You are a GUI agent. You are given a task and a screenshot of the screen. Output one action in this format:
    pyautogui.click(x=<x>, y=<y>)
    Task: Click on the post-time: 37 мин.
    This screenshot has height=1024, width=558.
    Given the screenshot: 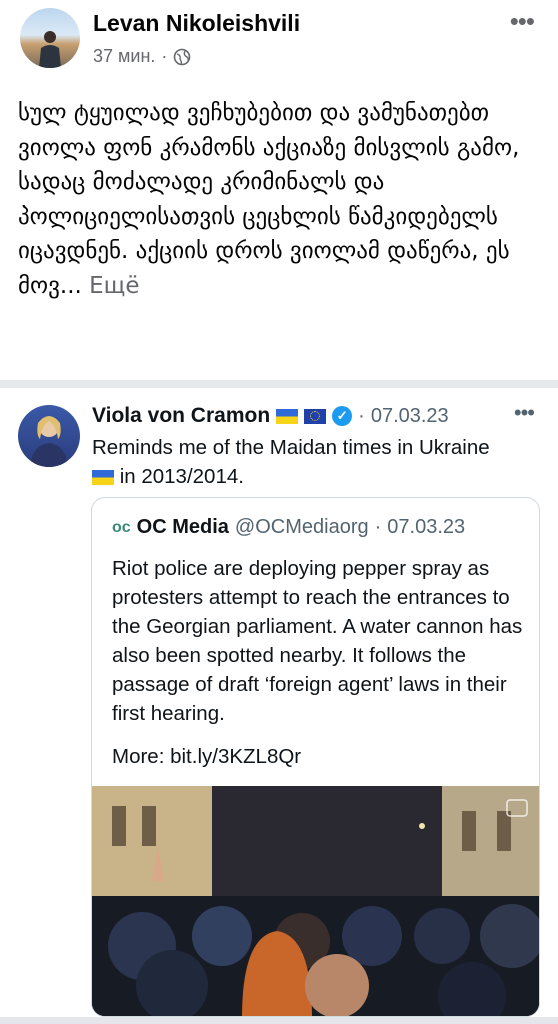 What is the action you would take?
    pyautogui.click(x=124, y=56)
    